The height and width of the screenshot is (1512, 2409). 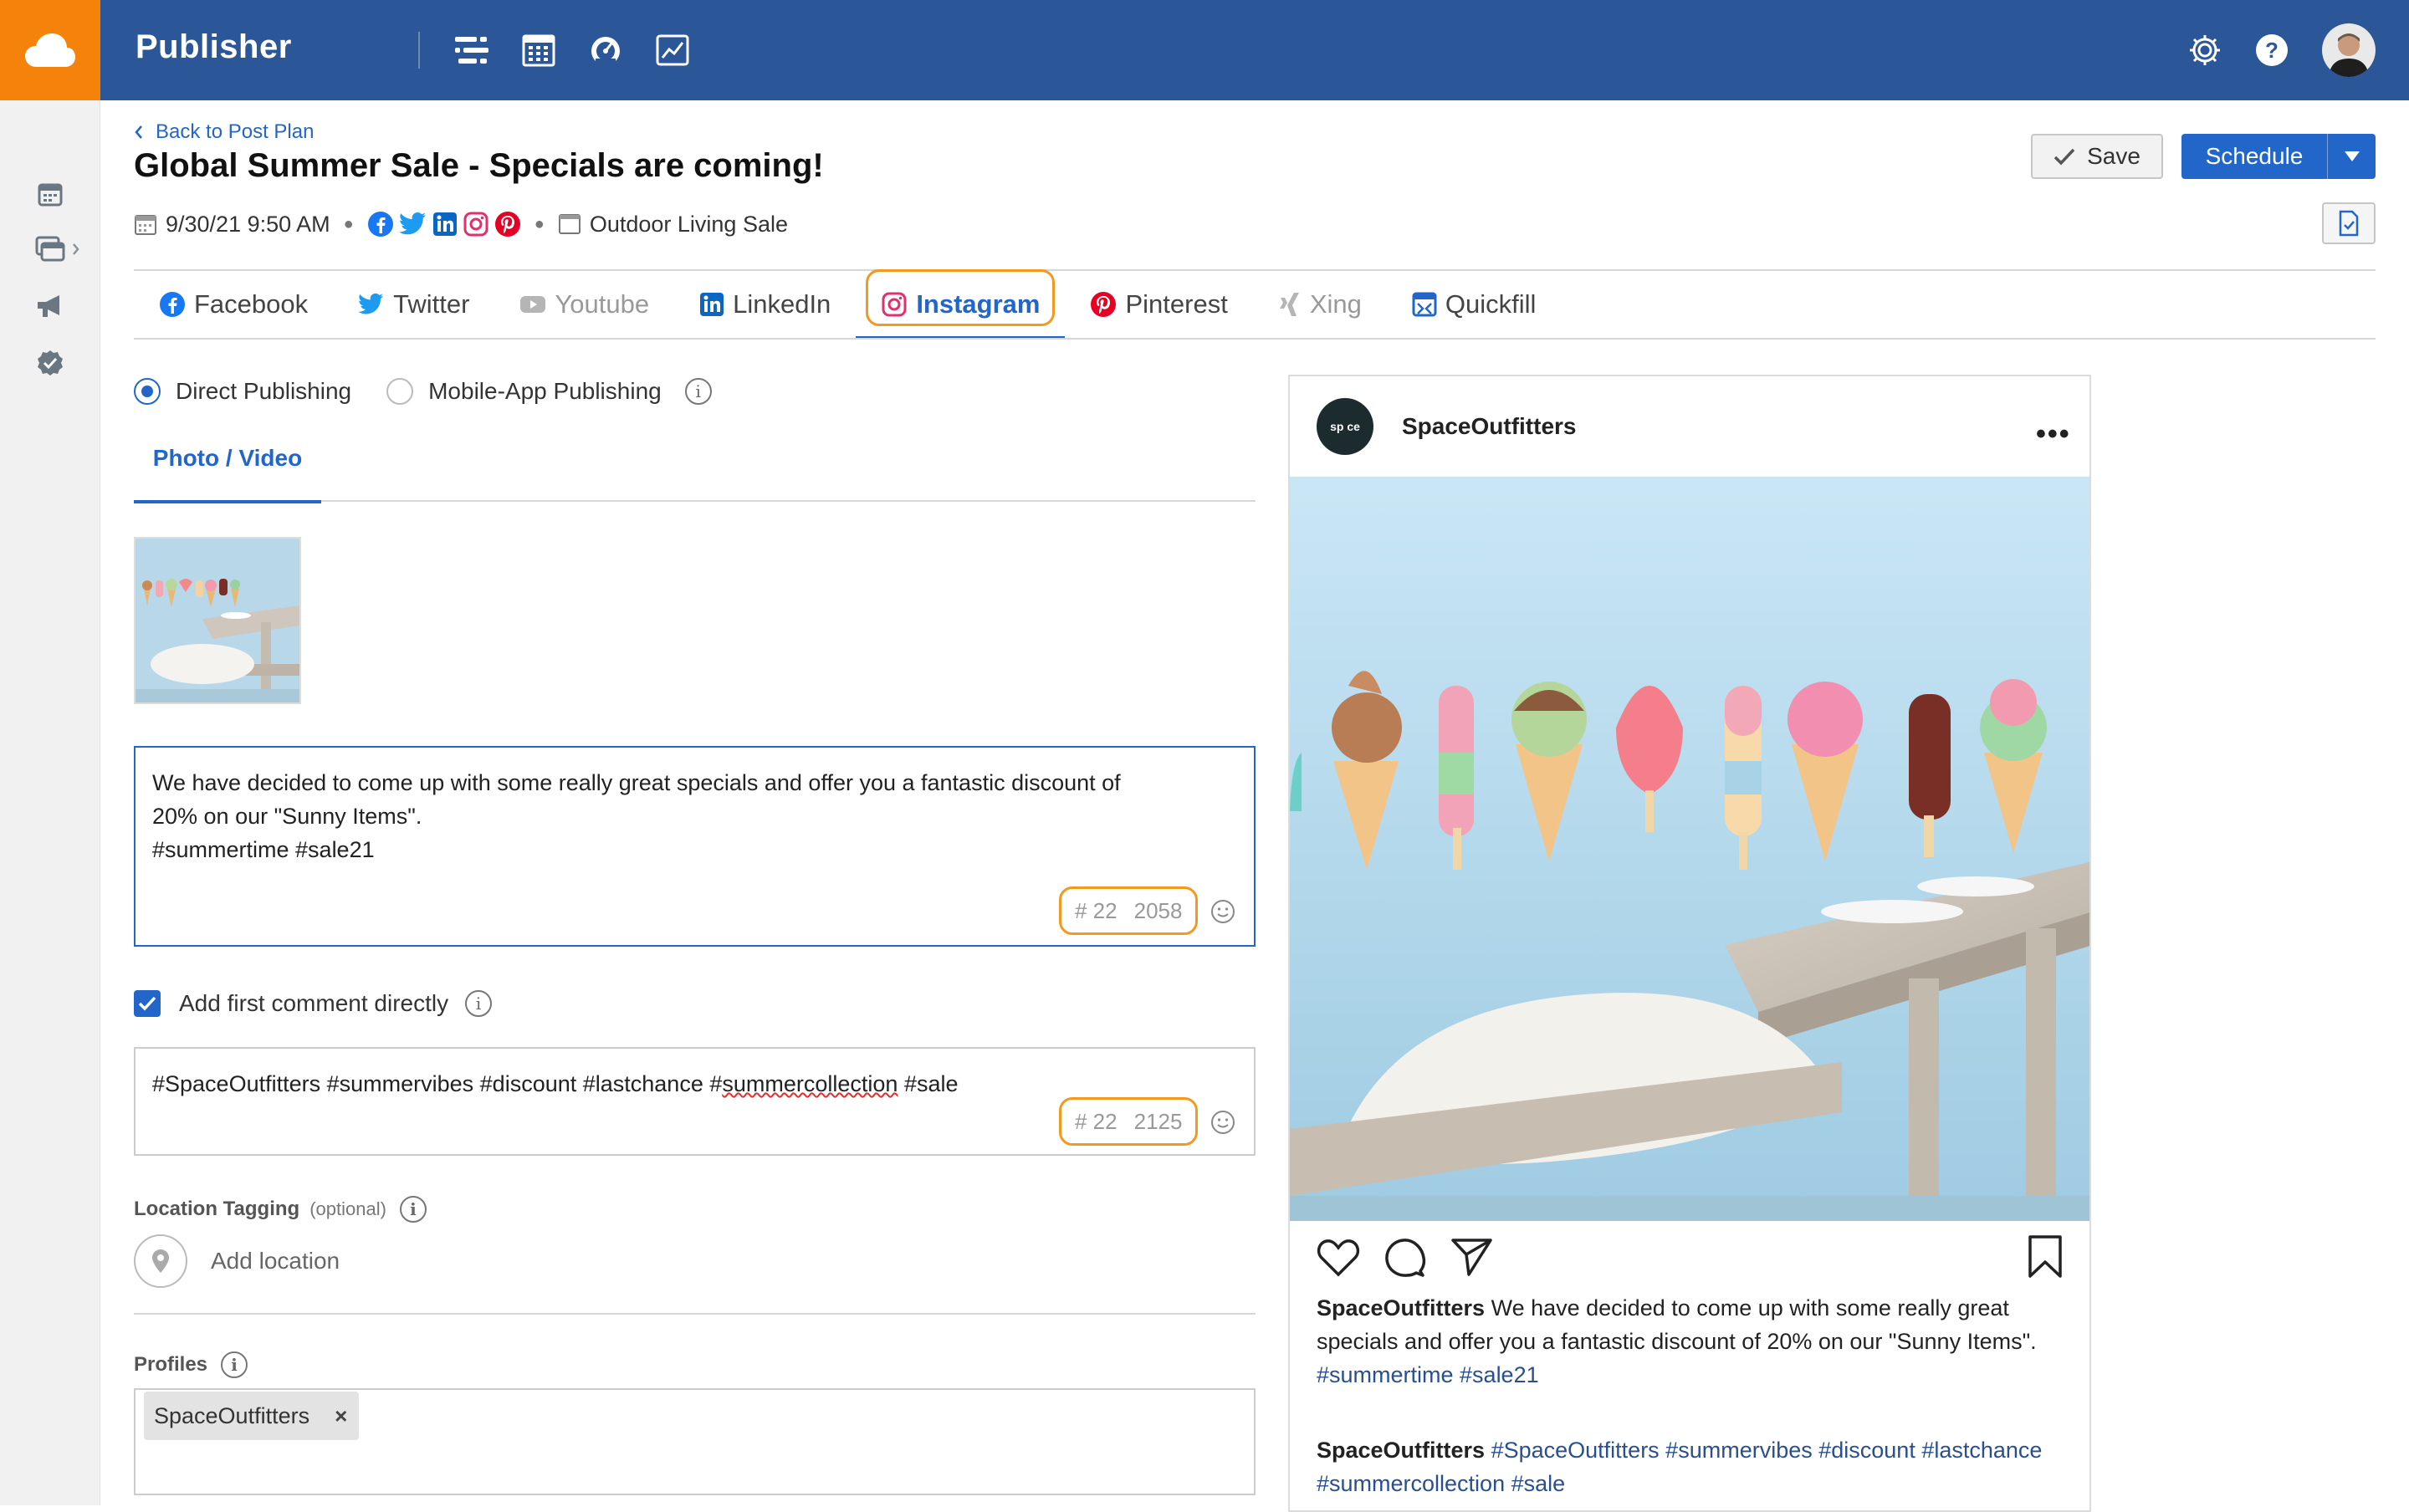 What do you see at coordinates (224, 132) in the screenshot?
I see `back-to-post-plan-link: Back to Post Plan` at bounding box center [224, 132].